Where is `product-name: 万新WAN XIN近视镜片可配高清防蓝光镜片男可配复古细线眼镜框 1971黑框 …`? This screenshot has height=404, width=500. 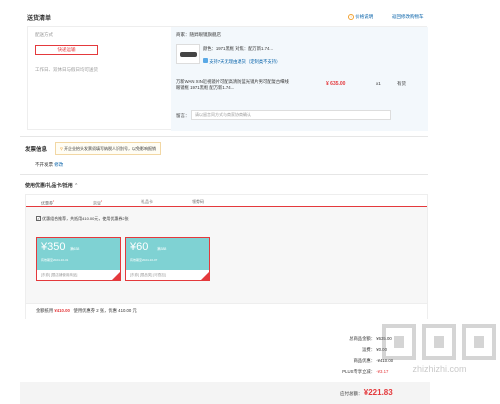 product-name: 万新WAN XIN近视镜片可配高清防蓝光镜片男可配复古细线眼镜框 1971黑框 … is located at coordinates (233, 85).